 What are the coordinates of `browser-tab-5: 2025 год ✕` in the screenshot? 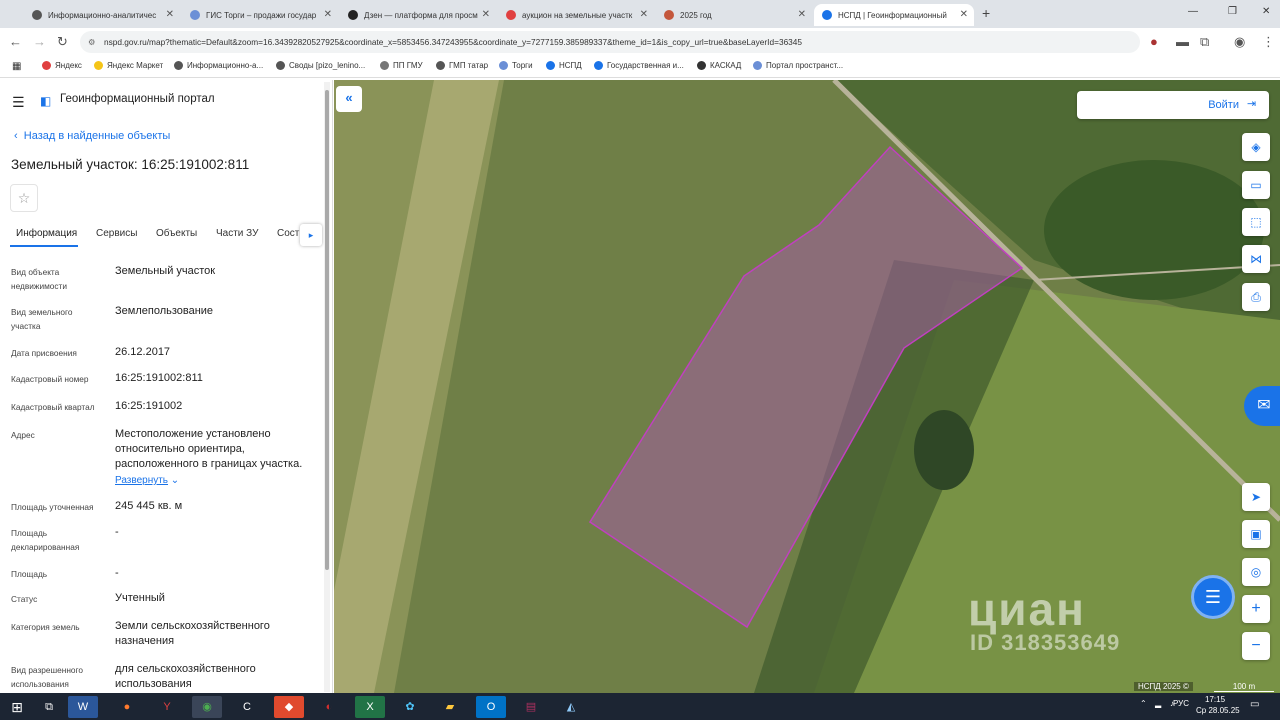 It's located at (734, 15).